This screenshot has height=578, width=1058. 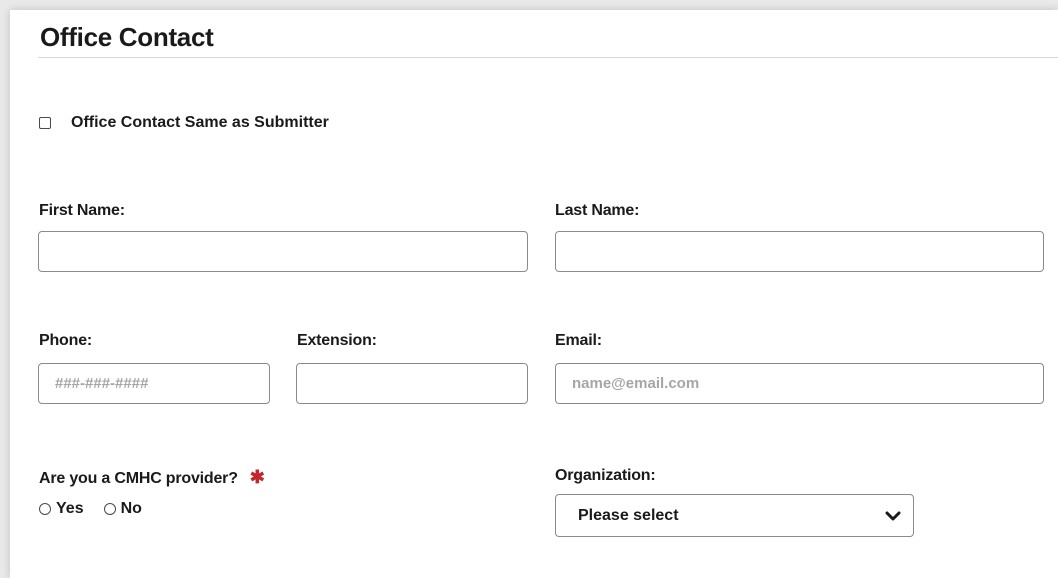 I want to click on cmhc-provider-question: Are you a CMHC provider?, so click(x=138, y=478).